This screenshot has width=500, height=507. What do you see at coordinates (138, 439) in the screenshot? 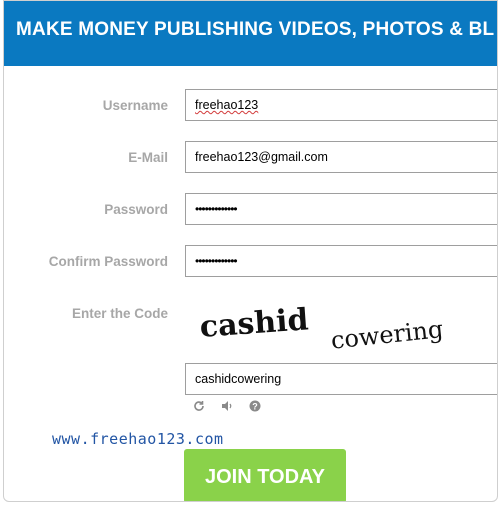
I see `watermark-text: www.freehao123.com` at bounding box center [138, 439].